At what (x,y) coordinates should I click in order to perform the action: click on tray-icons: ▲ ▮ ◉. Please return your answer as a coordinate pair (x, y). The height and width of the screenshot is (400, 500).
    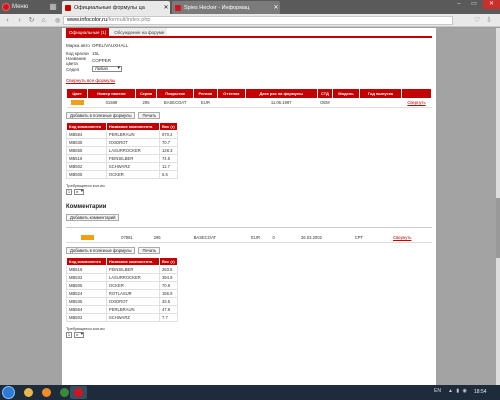
    Looking at the image, I should click on (458, 391).